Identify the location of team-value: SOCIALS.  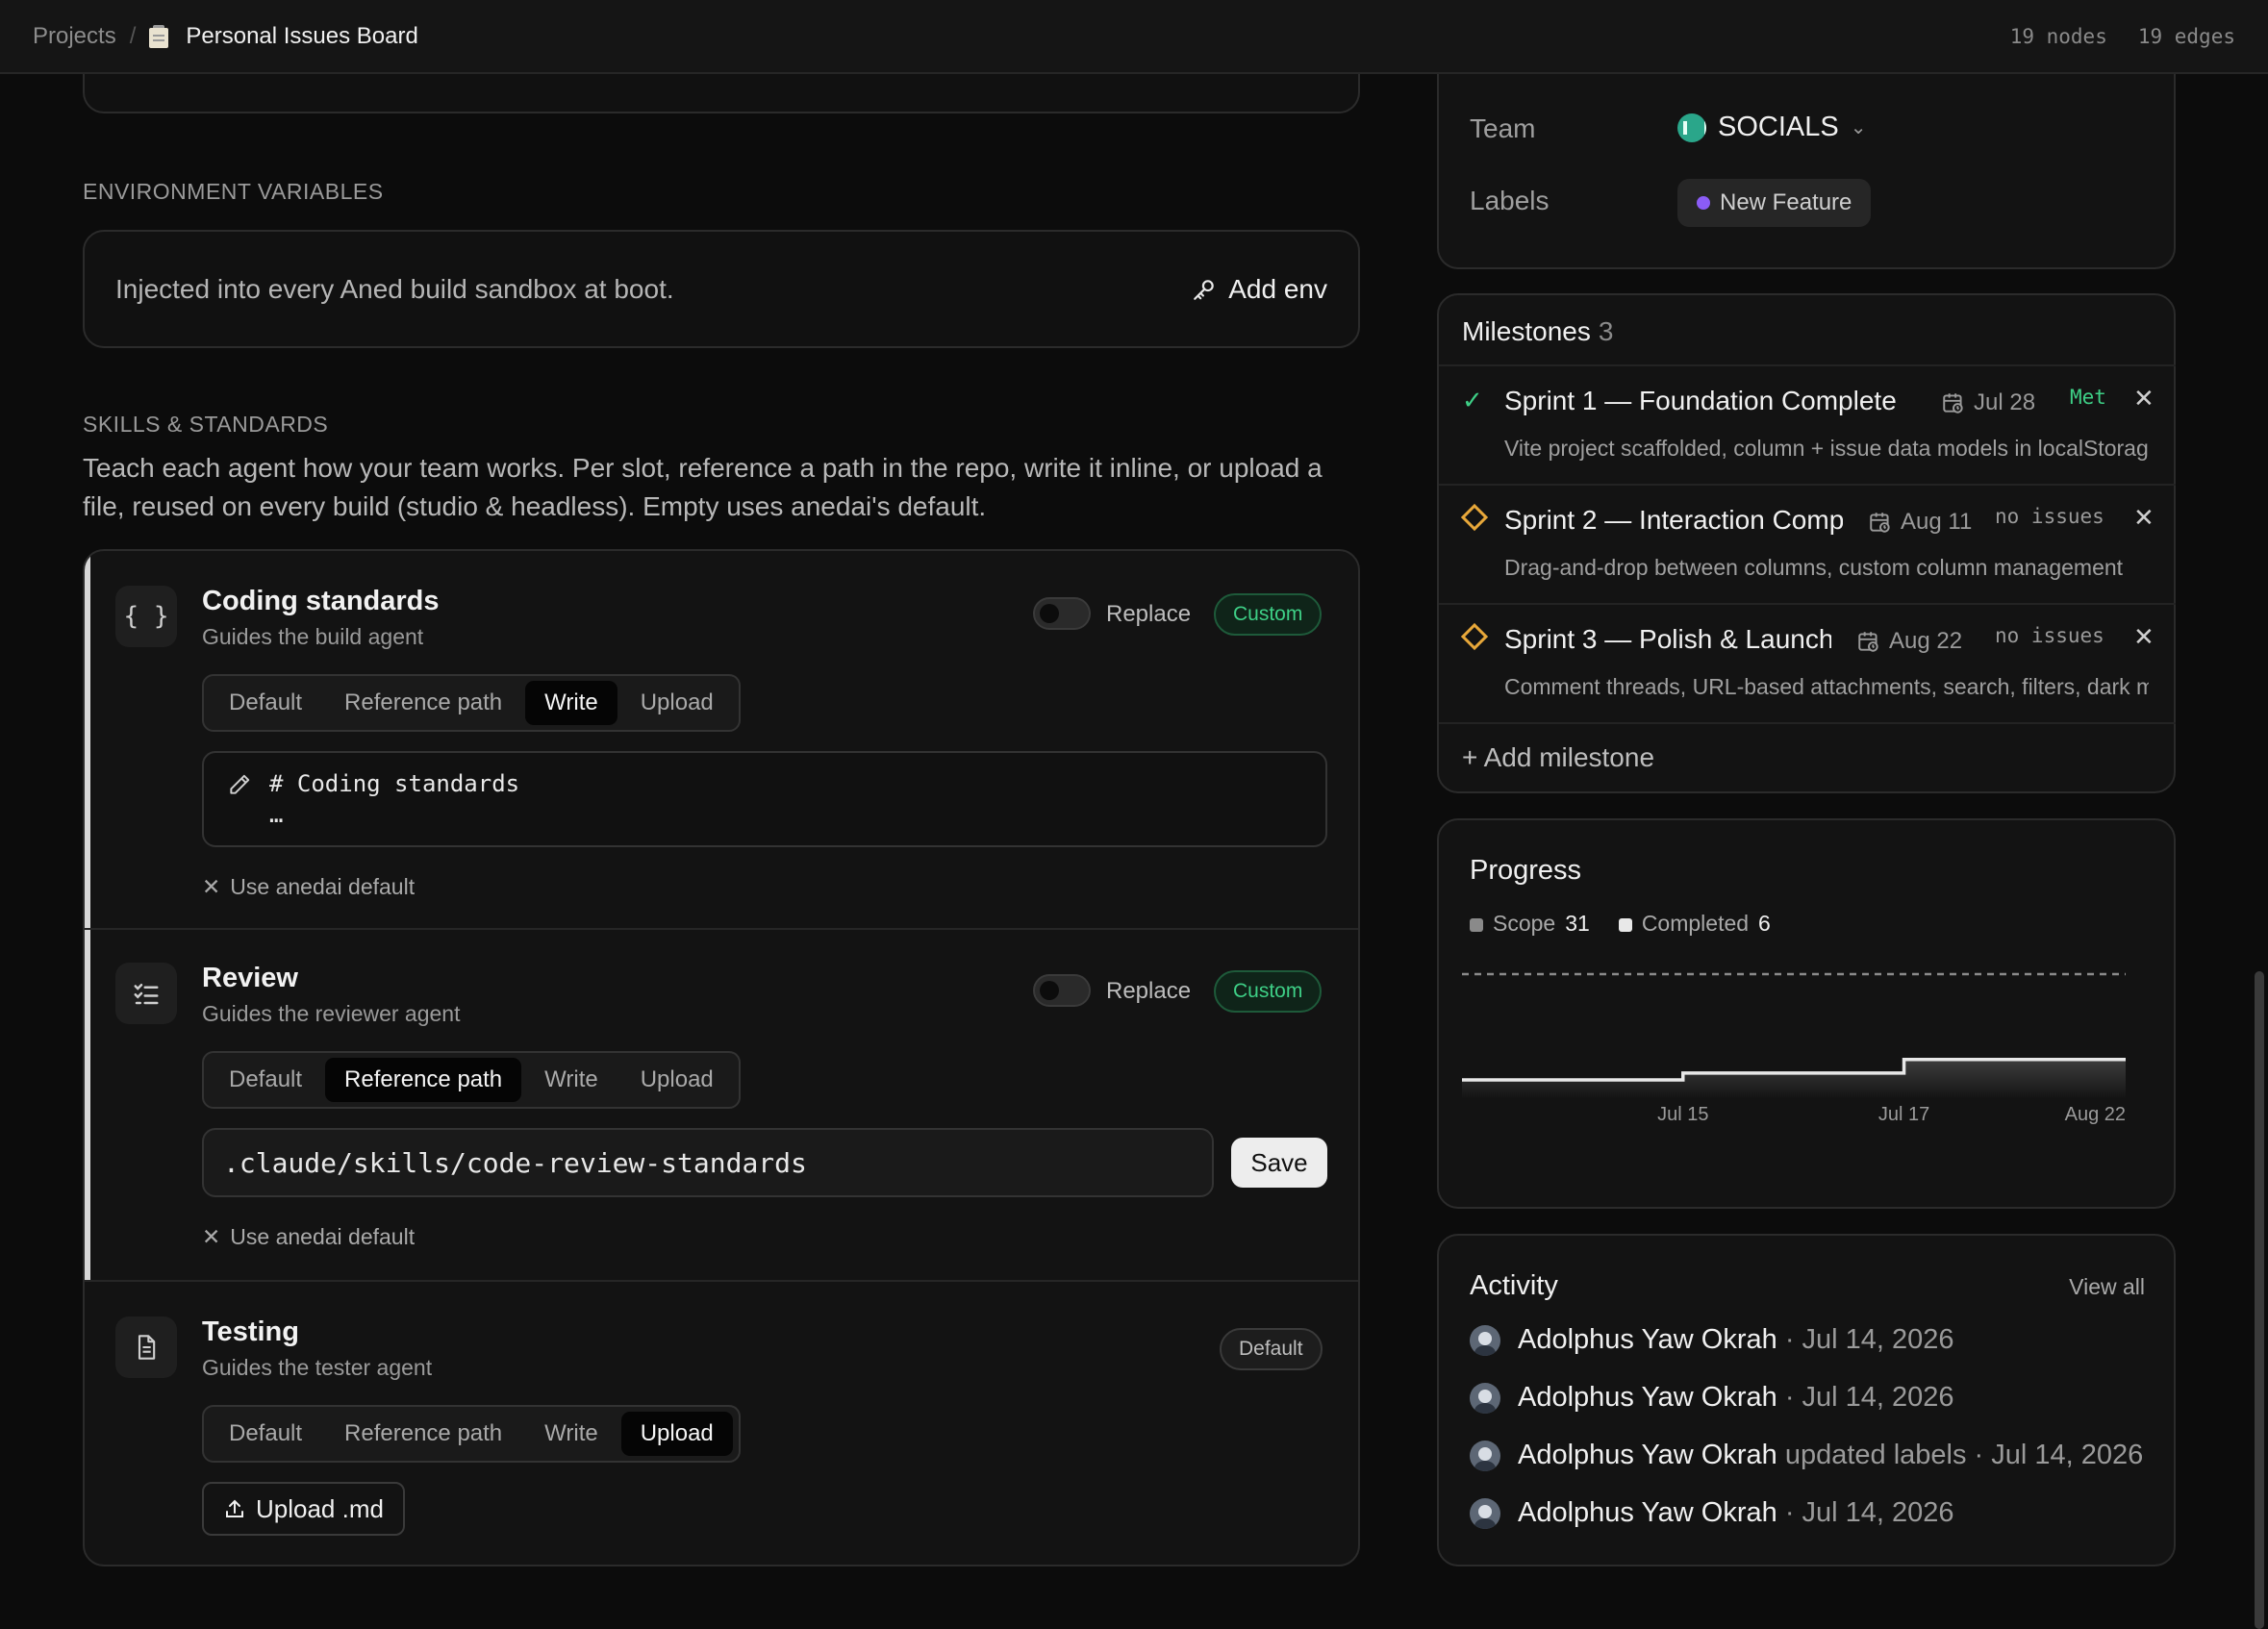
(1779, 127).